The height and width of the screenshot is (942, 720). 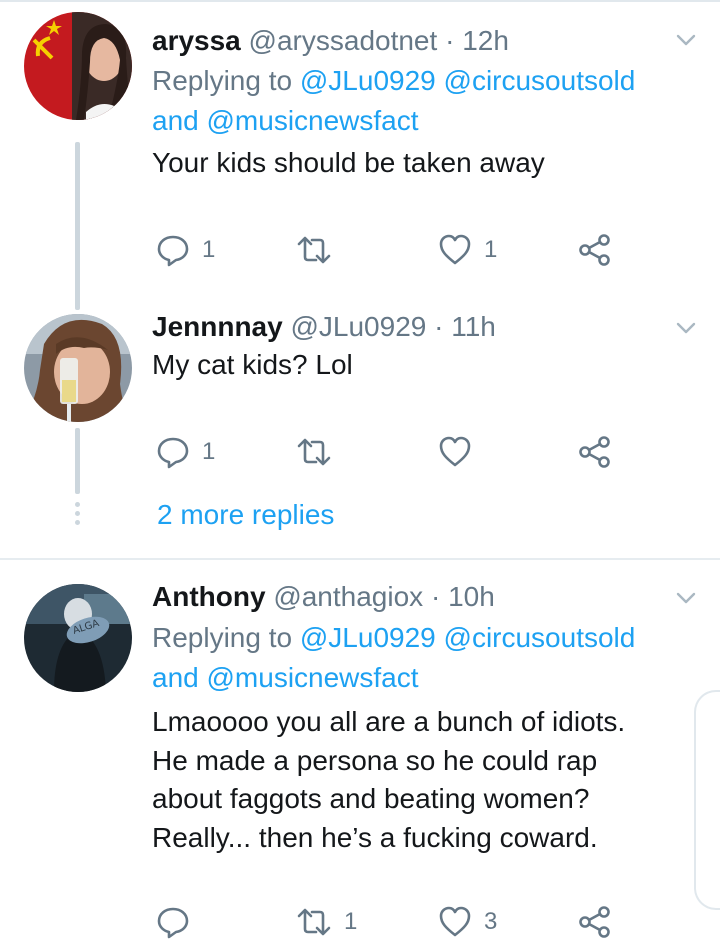 I want to click on like-count: 1, so click(x=491, y=249).